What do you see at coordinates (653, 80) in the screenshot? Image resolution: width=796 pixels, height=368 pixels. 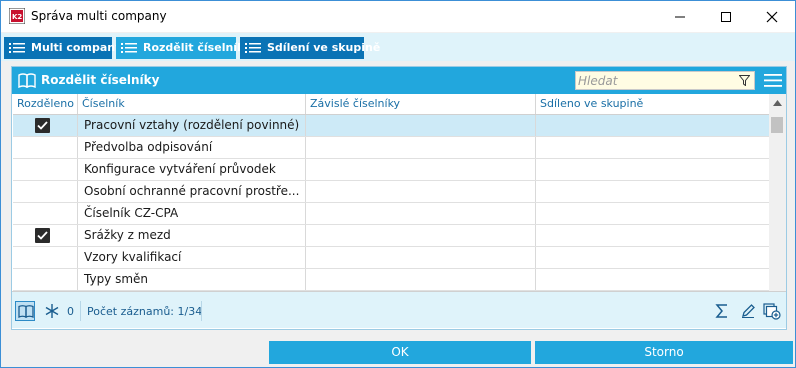 I see `search-input` at bounding box center [653, 80].